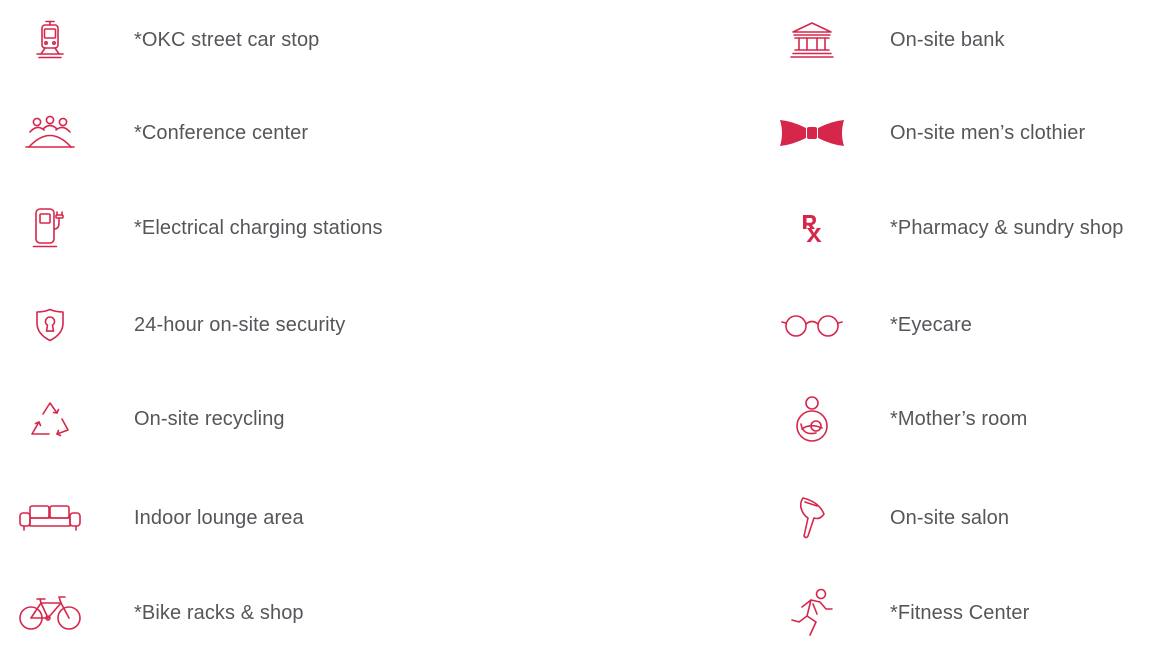 The image size is (1176, 656). What do you see at coordinates (950, 517) in the screenshot?
I see `amenity-label: On-site salon` at bounding box center [950, 517].